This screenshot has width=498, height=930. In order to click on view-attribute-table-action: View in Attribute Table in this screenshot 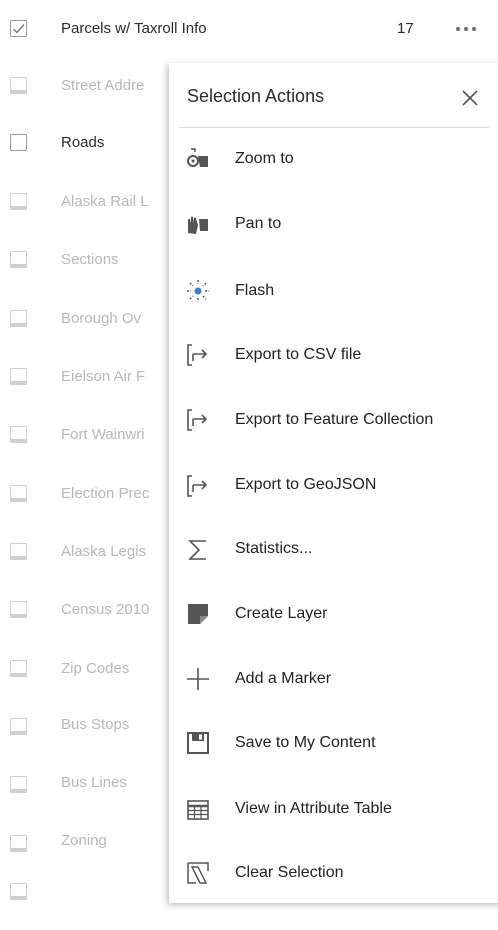, I will do `click(333, 809)`.